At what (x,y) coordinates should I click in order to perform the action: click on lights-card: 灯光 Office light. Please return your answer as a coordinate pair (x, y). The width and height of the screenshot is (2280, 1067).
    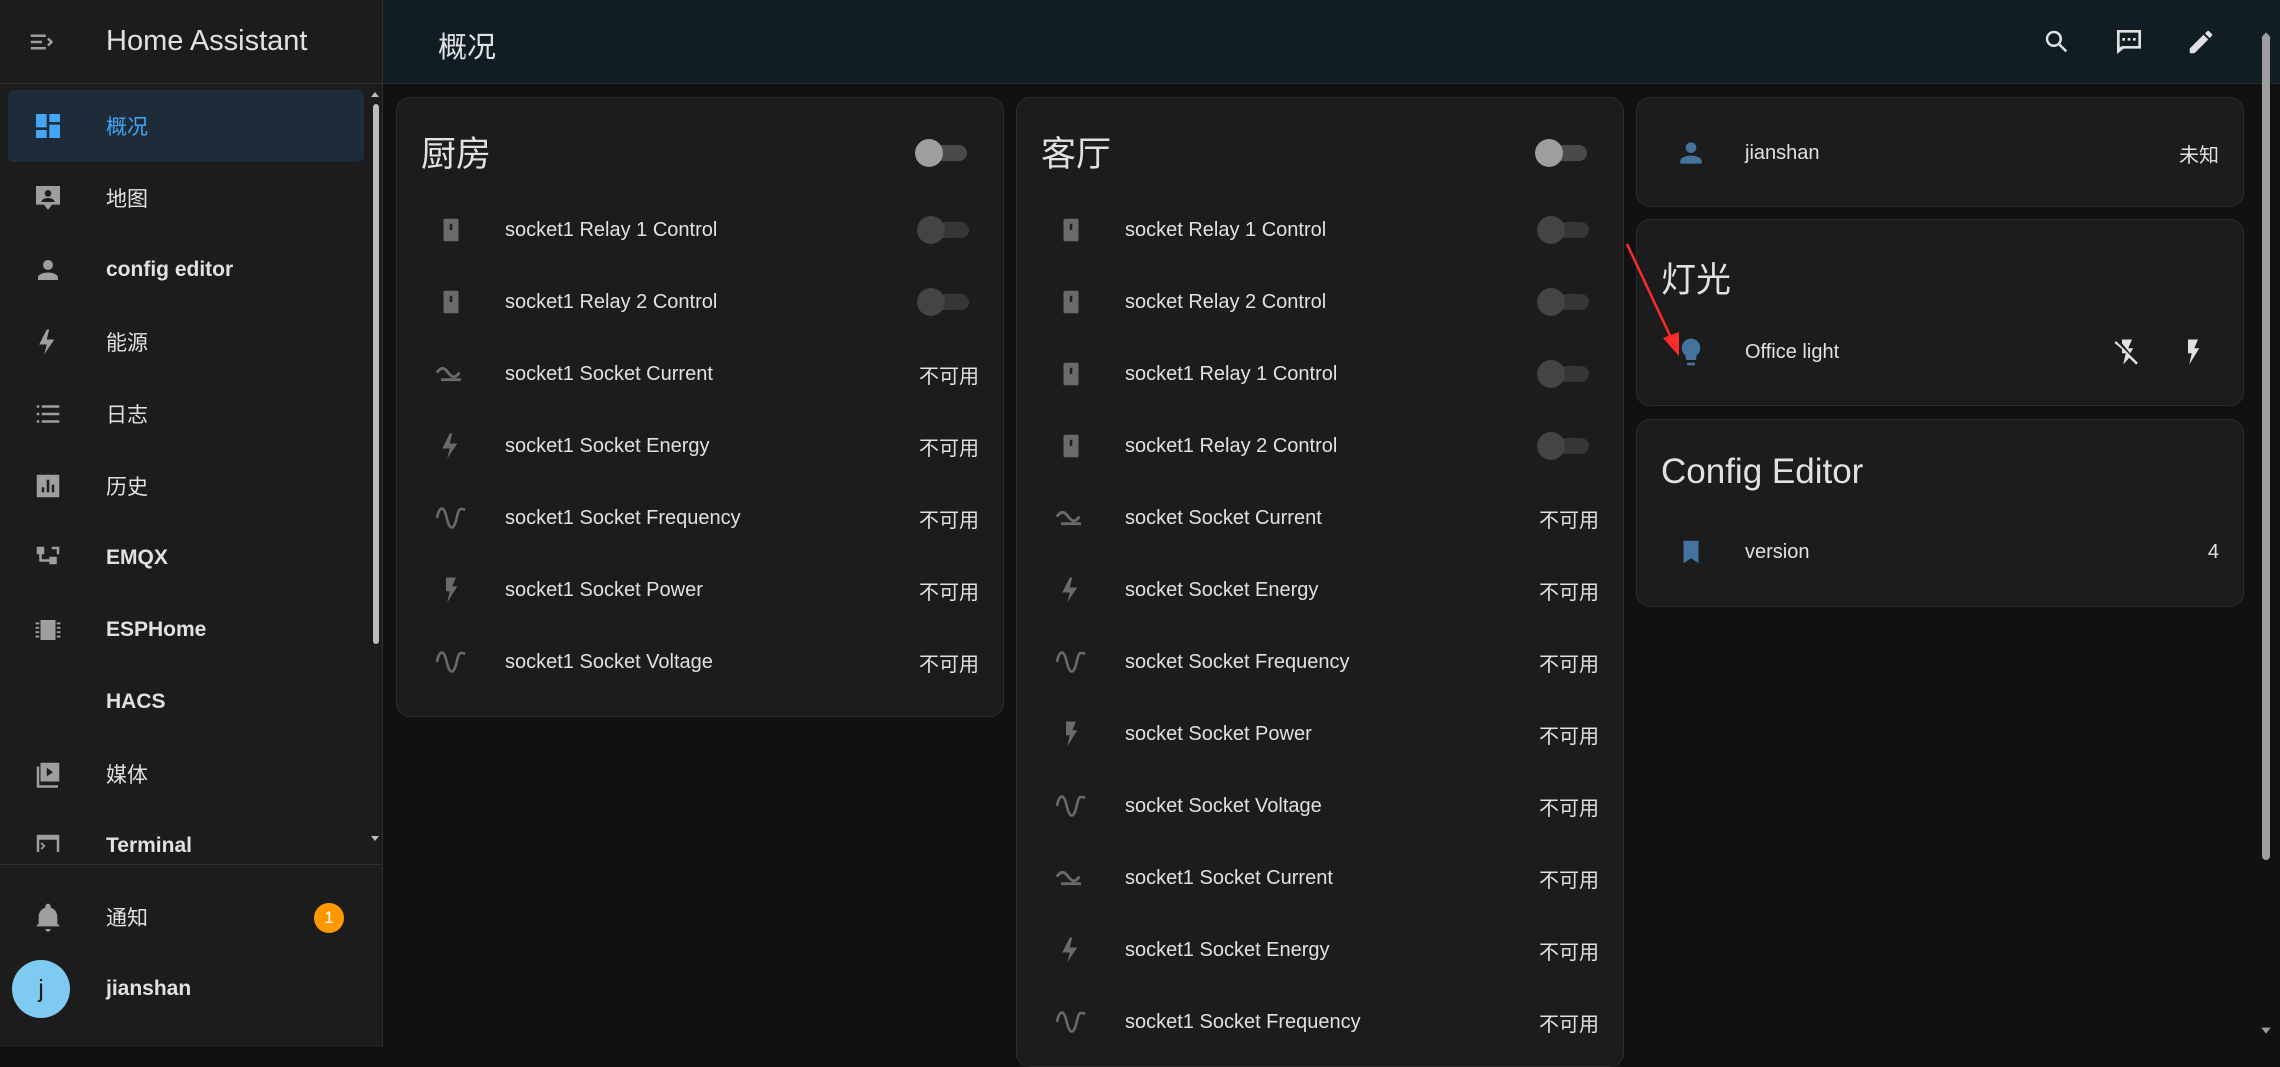
    Looking at the image, I should click on (1934, 312).